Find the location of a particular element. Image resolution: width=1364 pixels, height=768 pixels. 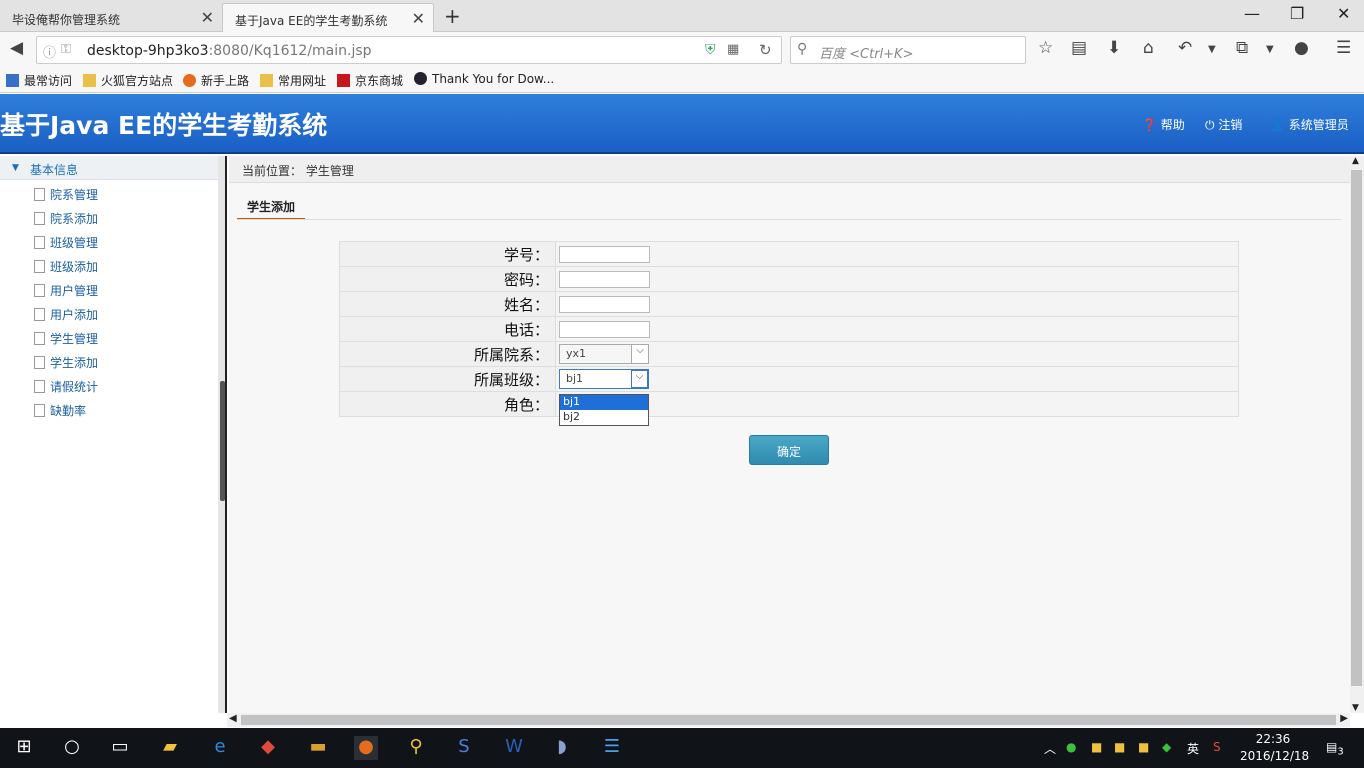

file-explorer-icon: ▰ is located at coordinates (170, 748).